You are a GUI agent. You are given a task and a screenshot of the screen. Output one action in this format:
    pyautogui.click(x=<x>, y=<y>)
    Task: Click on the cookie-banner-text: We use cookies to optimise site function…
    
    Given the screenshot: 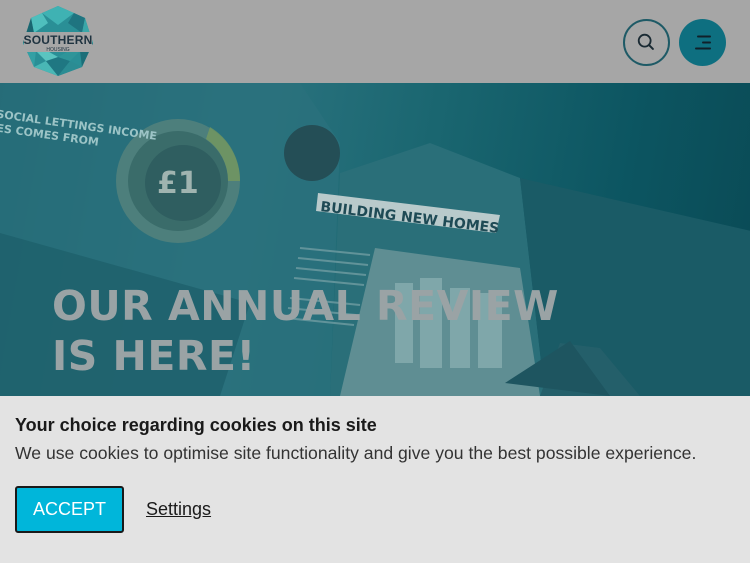 What is the action you would take?
    pyautogui.click(x=356, y=453)
    